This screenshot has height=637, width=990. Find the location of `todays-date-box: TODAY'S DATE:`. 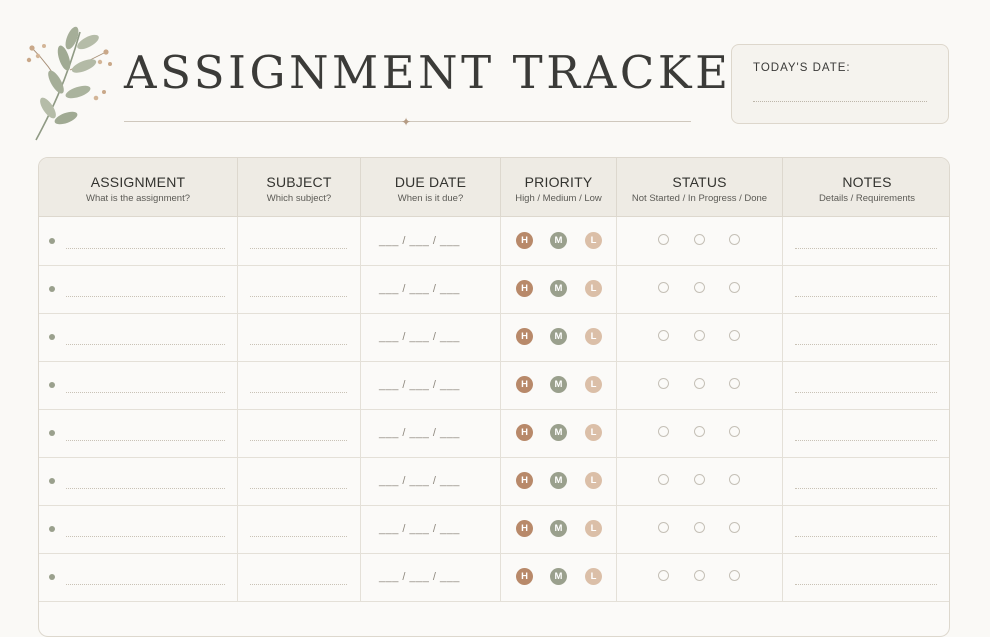

todays-date-box: TODAY'S DATE: is located at coordinates (840, 84).